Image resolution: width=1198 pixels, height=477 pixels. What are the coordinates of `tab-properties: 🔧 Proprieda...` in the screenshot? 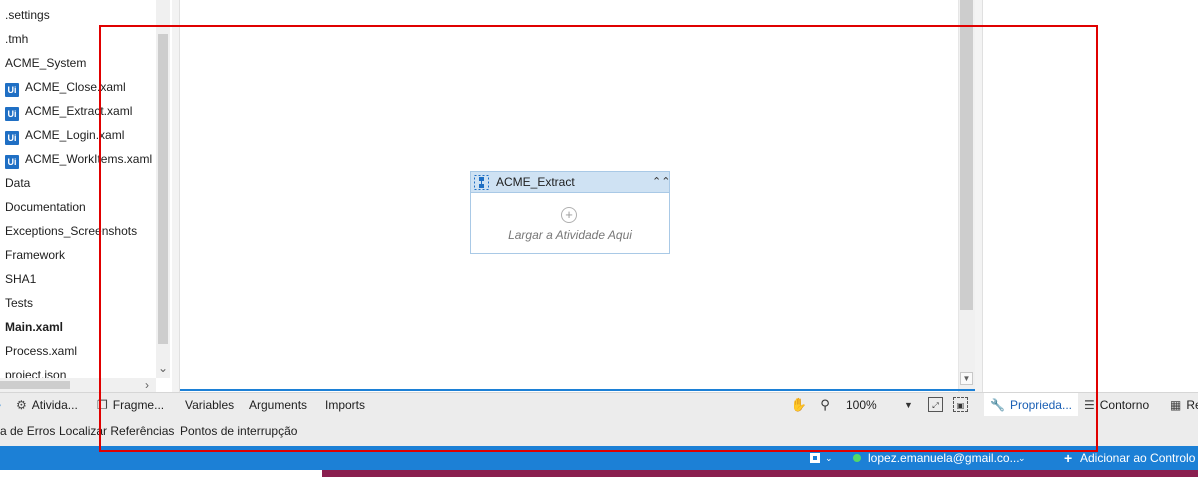 It's located at (1031, 405).